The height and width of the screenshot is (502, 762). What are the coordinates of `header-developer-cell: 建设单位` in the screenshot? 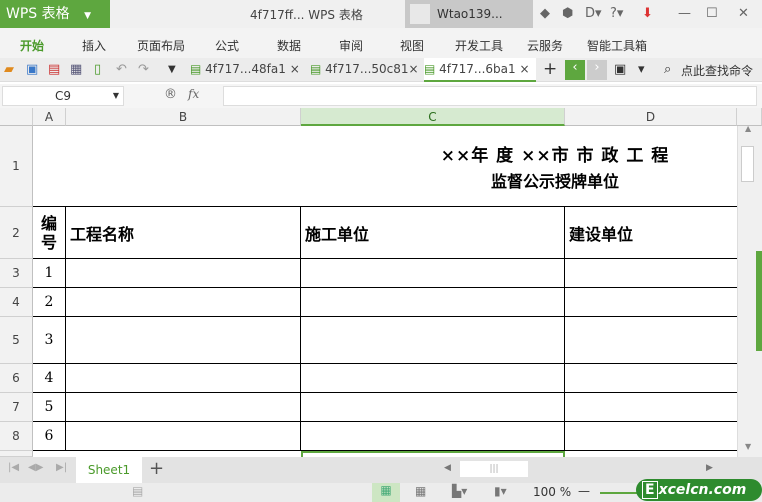 It's located at (651, 233).